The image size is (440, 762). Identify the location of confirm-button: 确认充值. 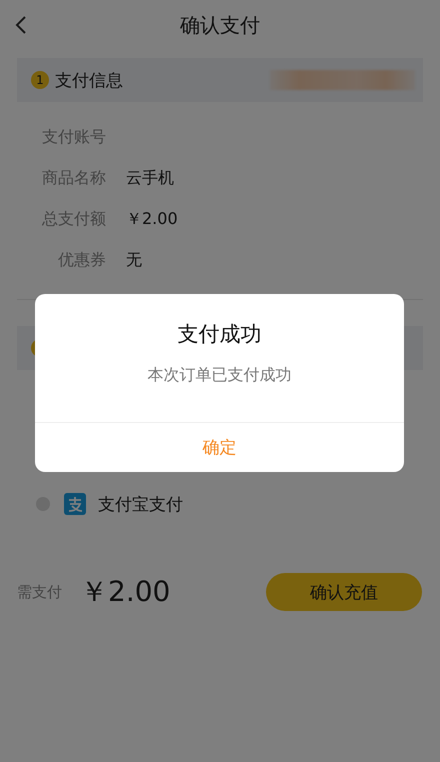
(344, 592).